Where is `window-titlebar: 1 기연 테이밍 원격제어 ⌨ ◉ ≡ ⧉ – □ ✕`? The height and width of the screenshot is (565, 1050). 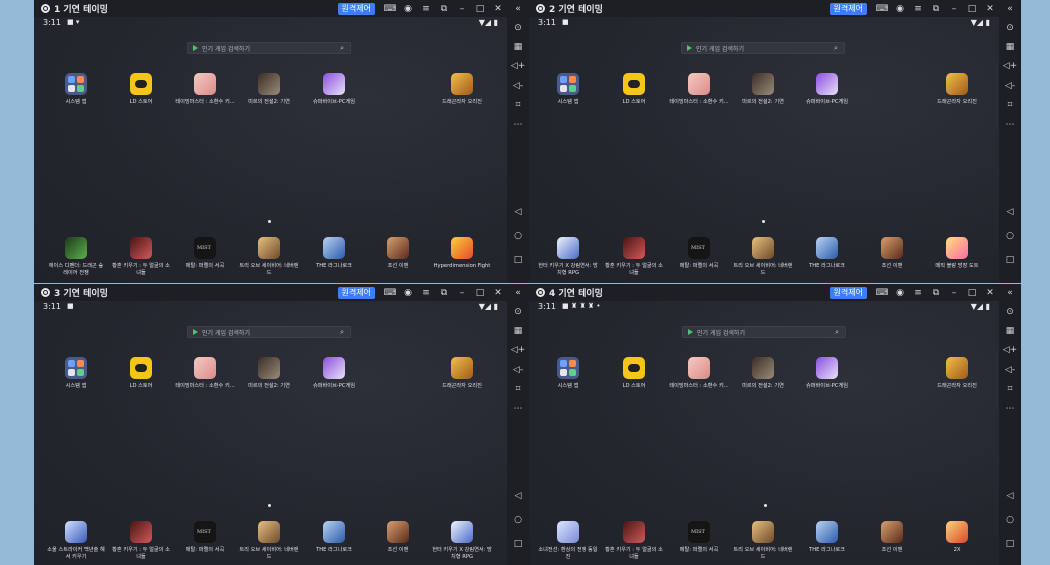 window-titlebar: 1 기연 테이밍 원격제어 ⌨ ◉ ≡ ⧉ – □ ✕ is located at coordinates (270, 8).